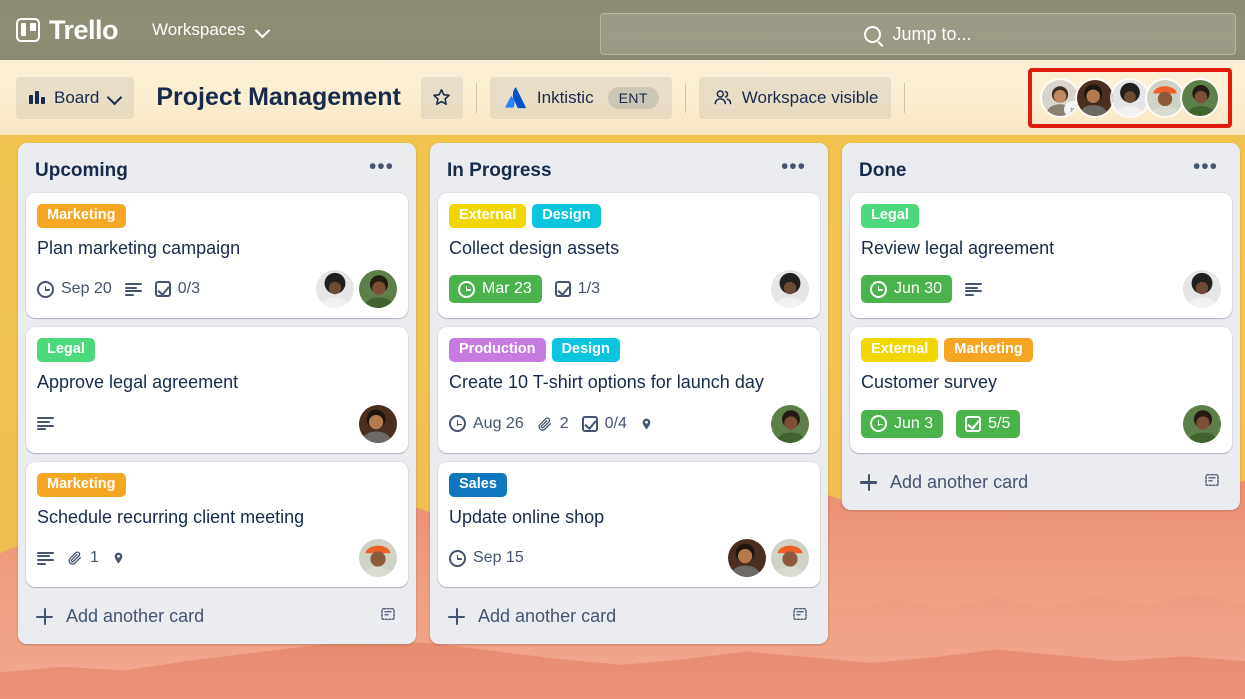 This screenshot has height=699, width=1245. What do you see at coordinates (565, 97) in the screenshot?
I see `workspace-name: Inktistic` at bounding box center [565, 97].